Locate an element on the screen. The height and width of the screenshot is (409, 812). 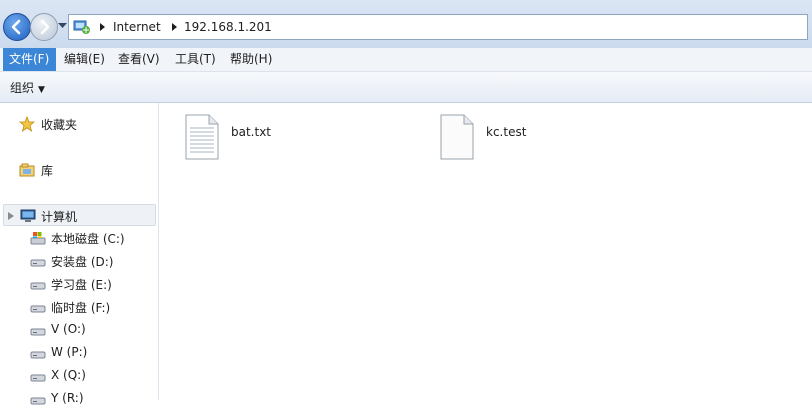
drive-label: W (P:) is located at coordinates (69, 352).